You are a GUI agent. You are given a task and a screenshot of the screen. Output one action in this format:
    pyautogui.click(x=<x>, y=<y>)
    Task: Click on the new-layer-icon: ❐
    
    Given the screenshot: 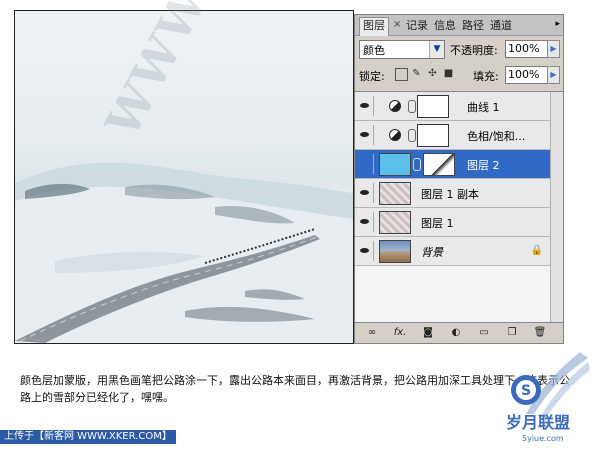 What is the action you would take?
    pyautogui.click(x=512, y=332)
    